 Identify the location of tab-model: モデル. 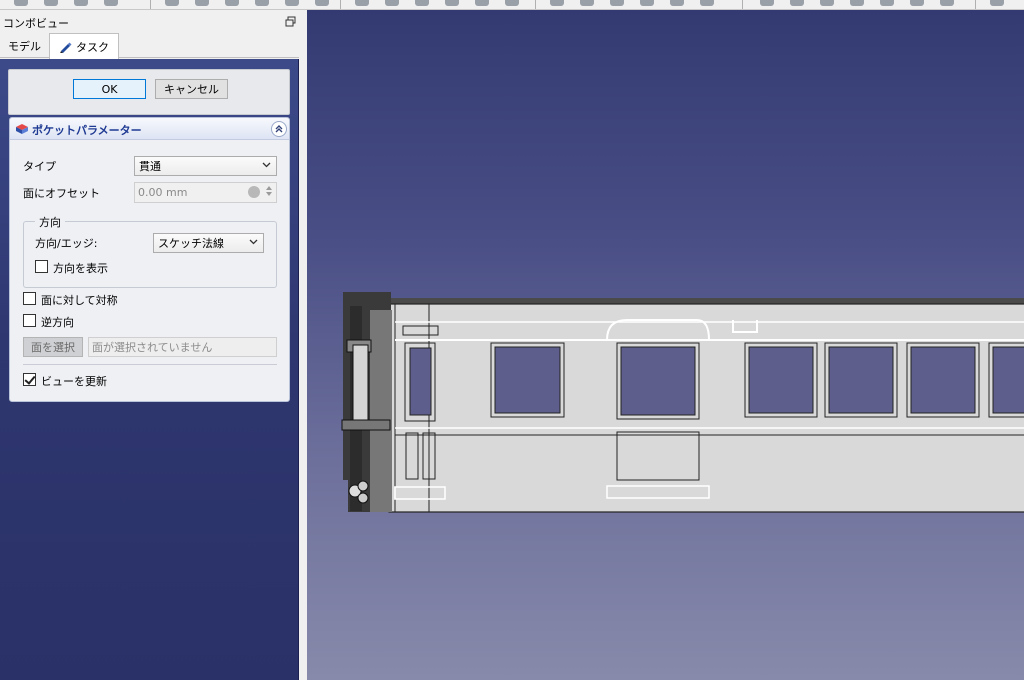
(24, 46).